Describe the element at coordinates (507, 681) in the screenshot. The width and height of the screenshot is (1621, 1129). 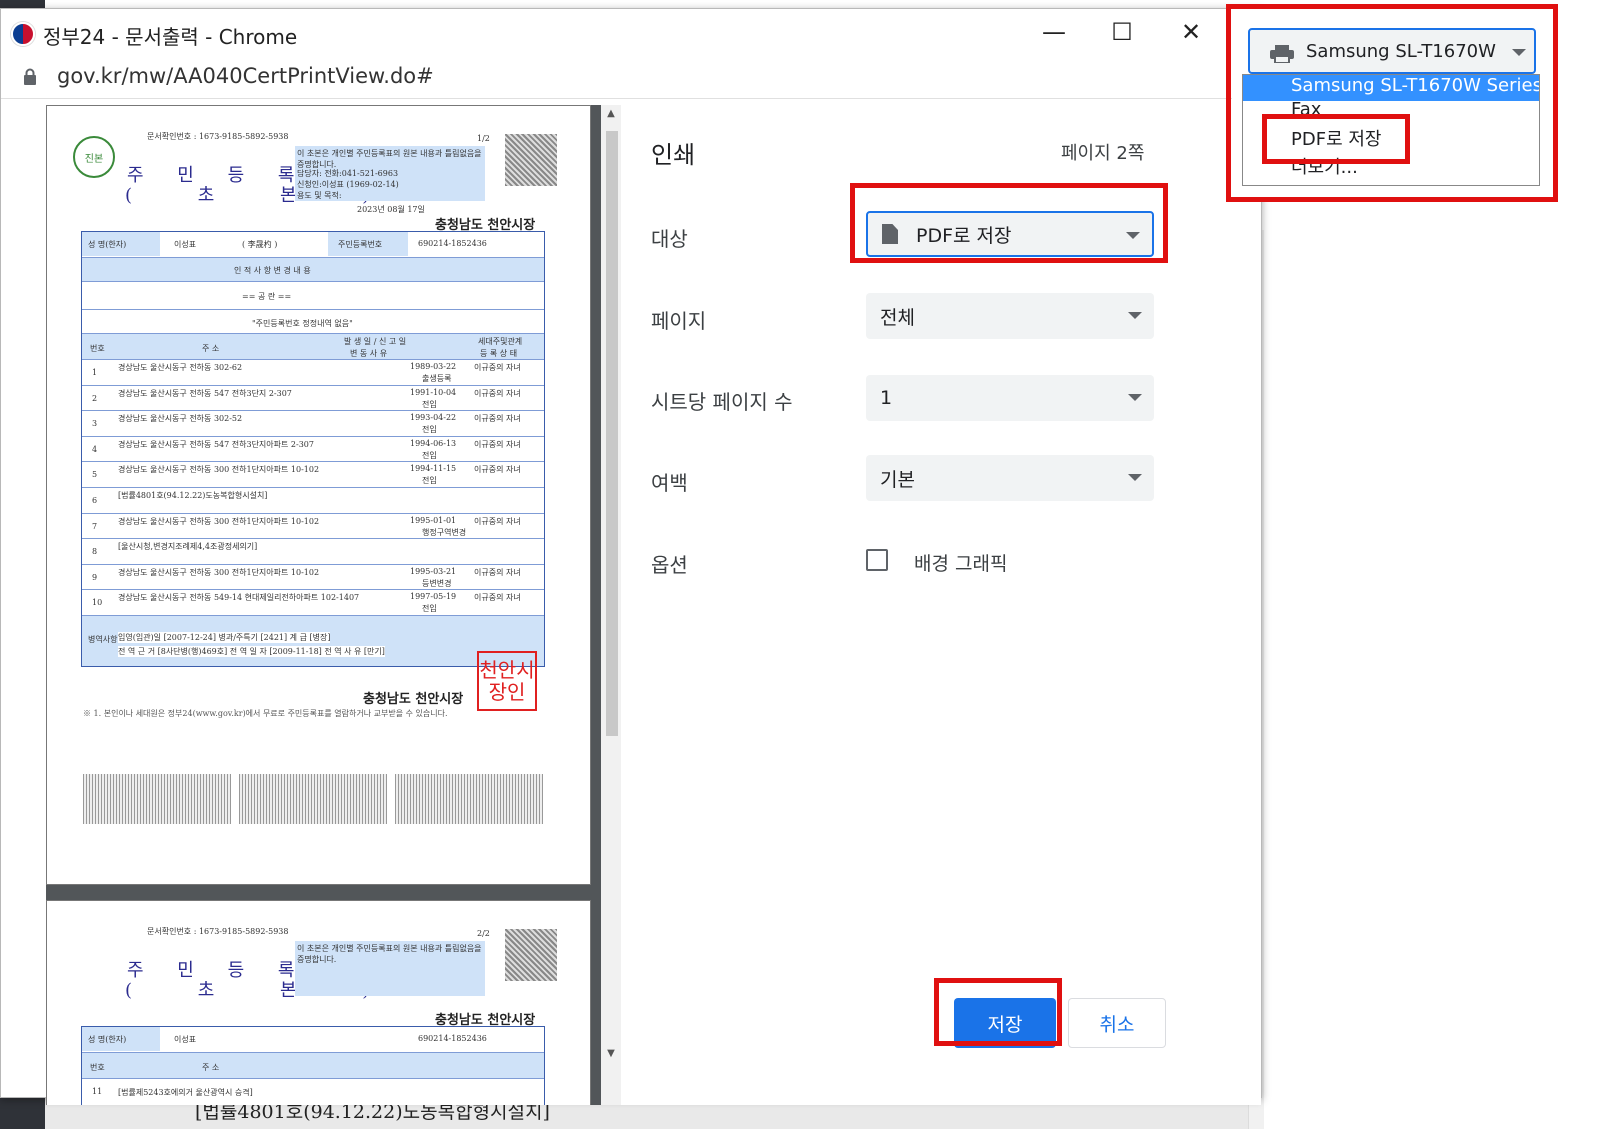
I see `official-stamp: 천안시장인` at that location.